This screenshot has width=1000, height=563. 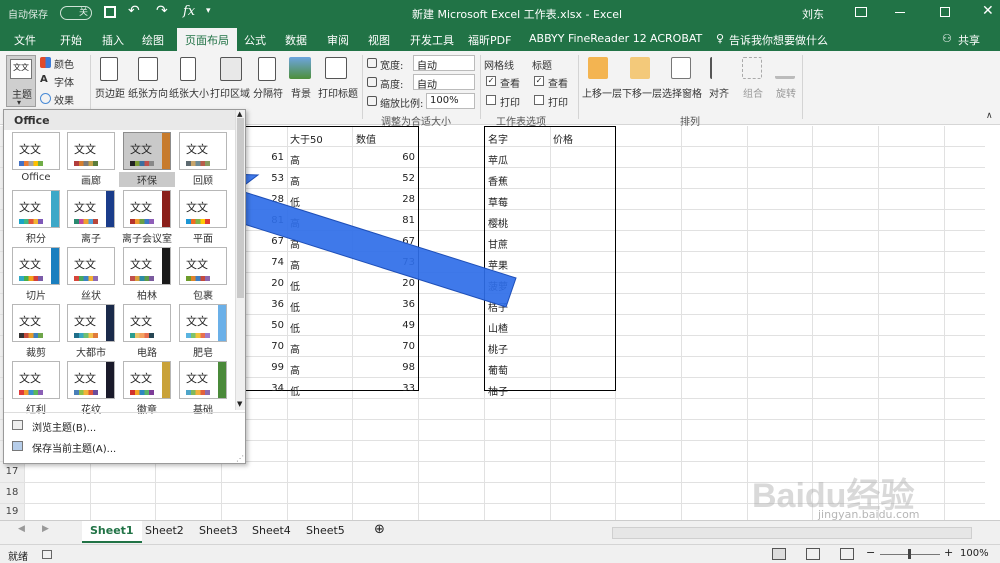 I want to click on macro-record-icon, so click(x=47, y=554).